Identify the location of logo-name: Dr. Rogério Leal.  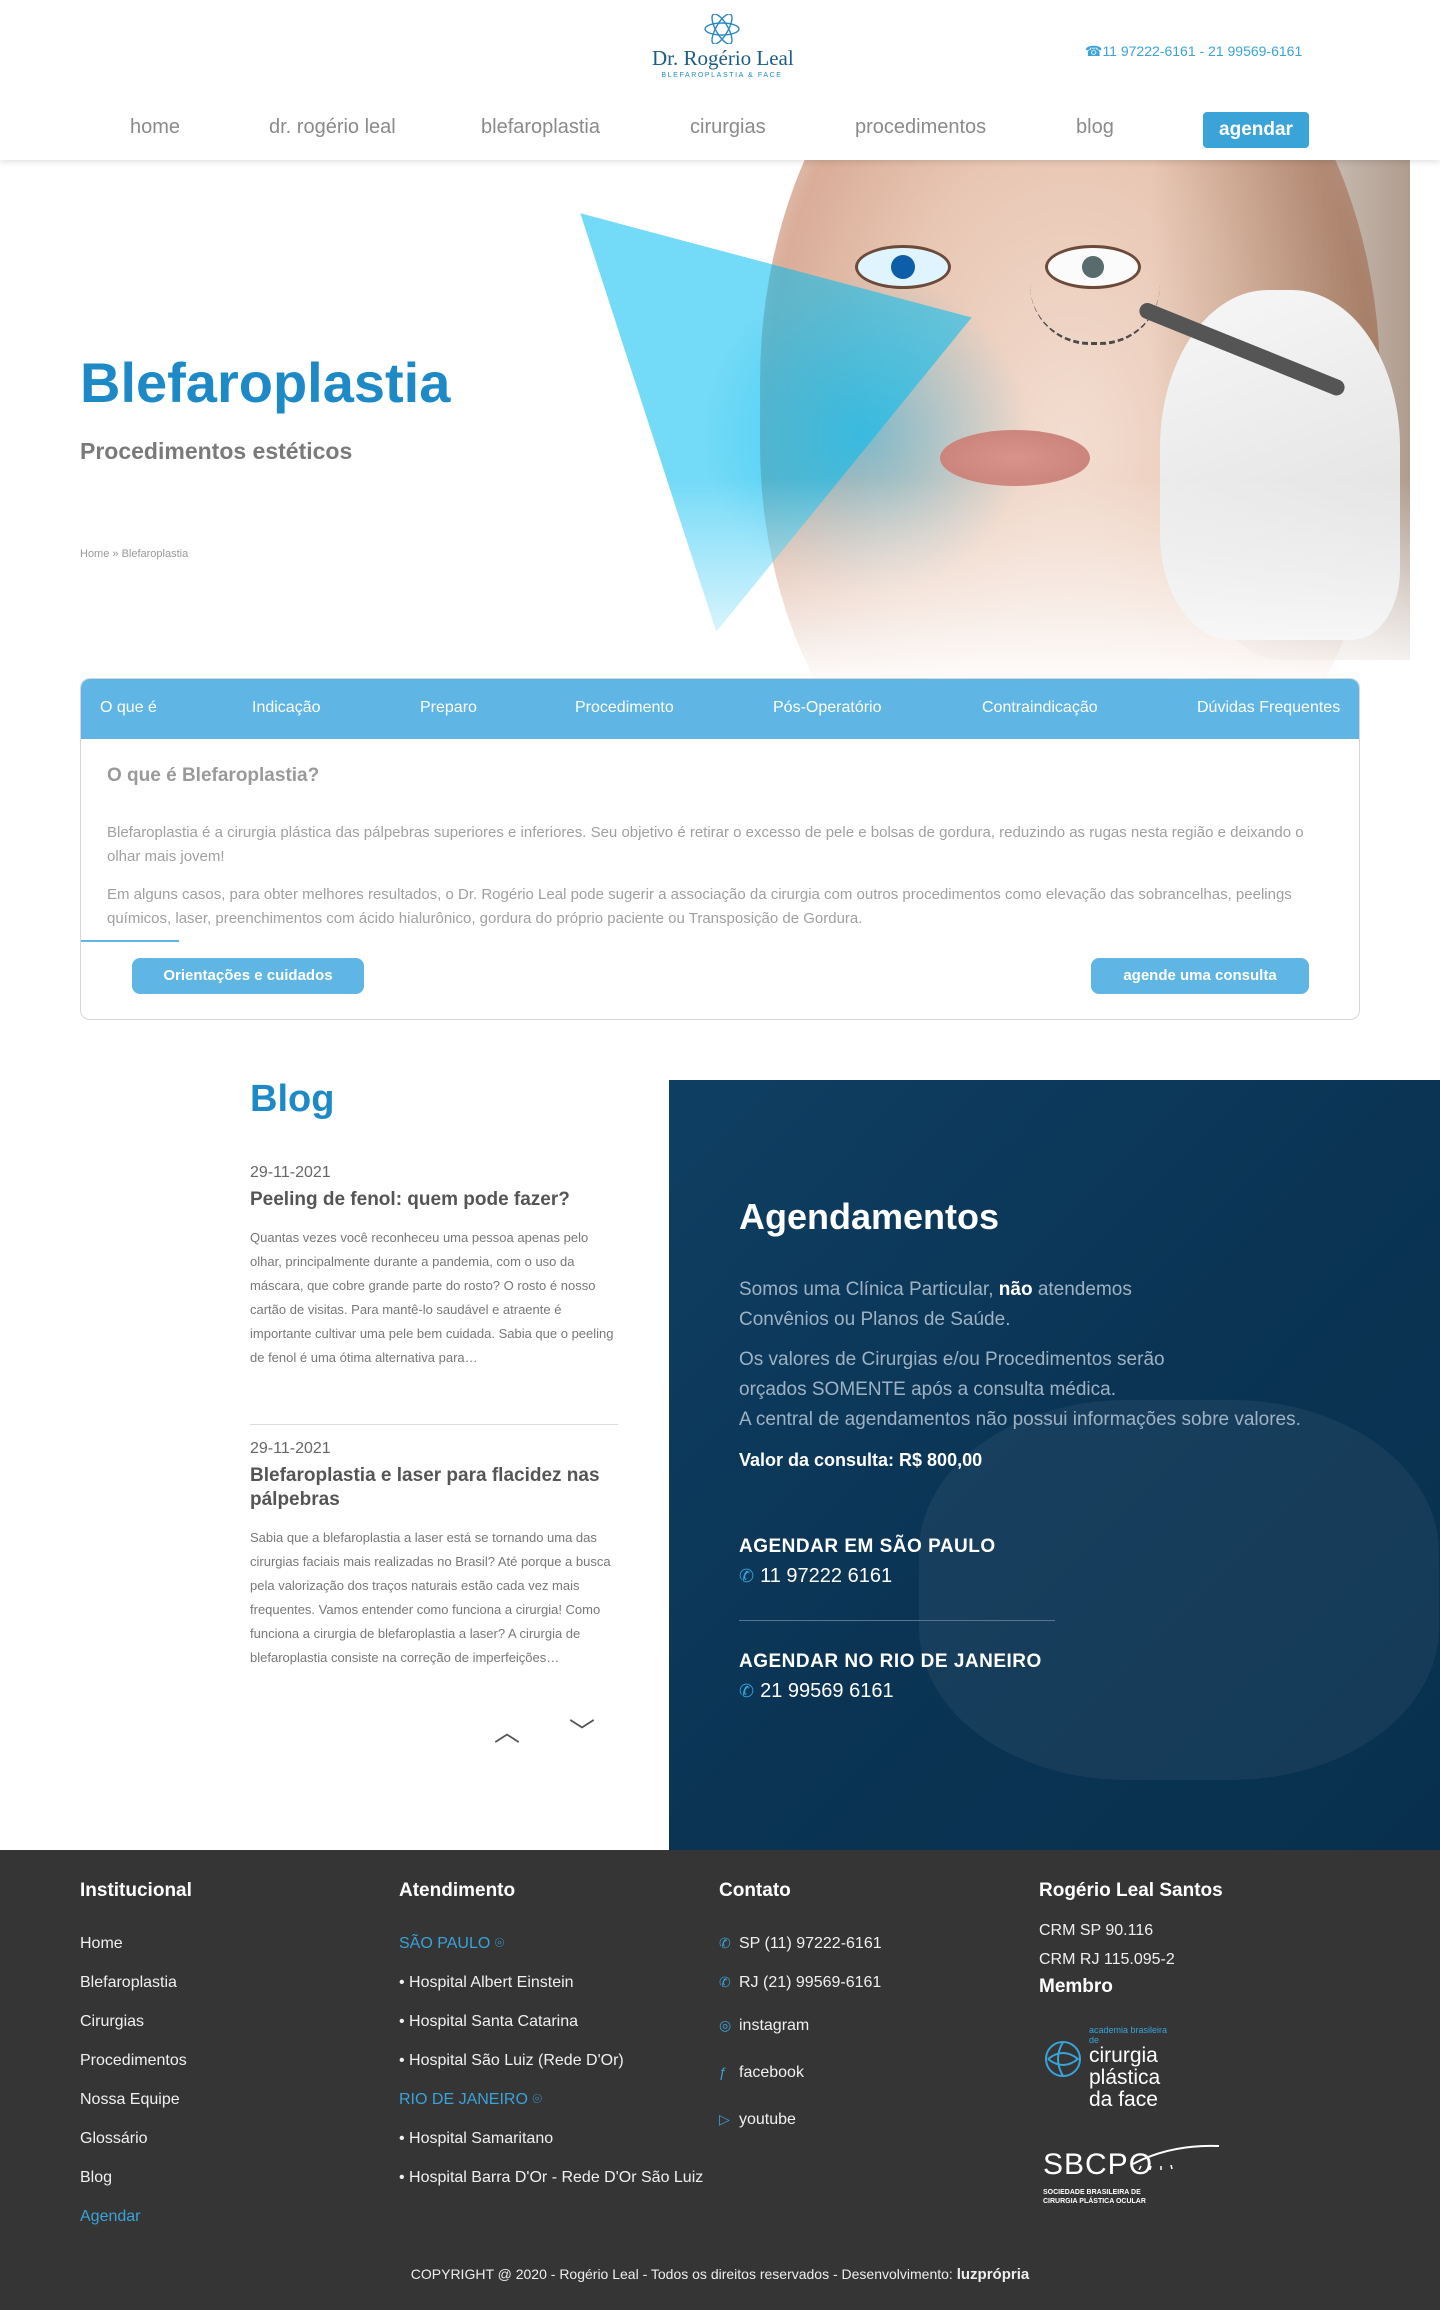
(723, 58).